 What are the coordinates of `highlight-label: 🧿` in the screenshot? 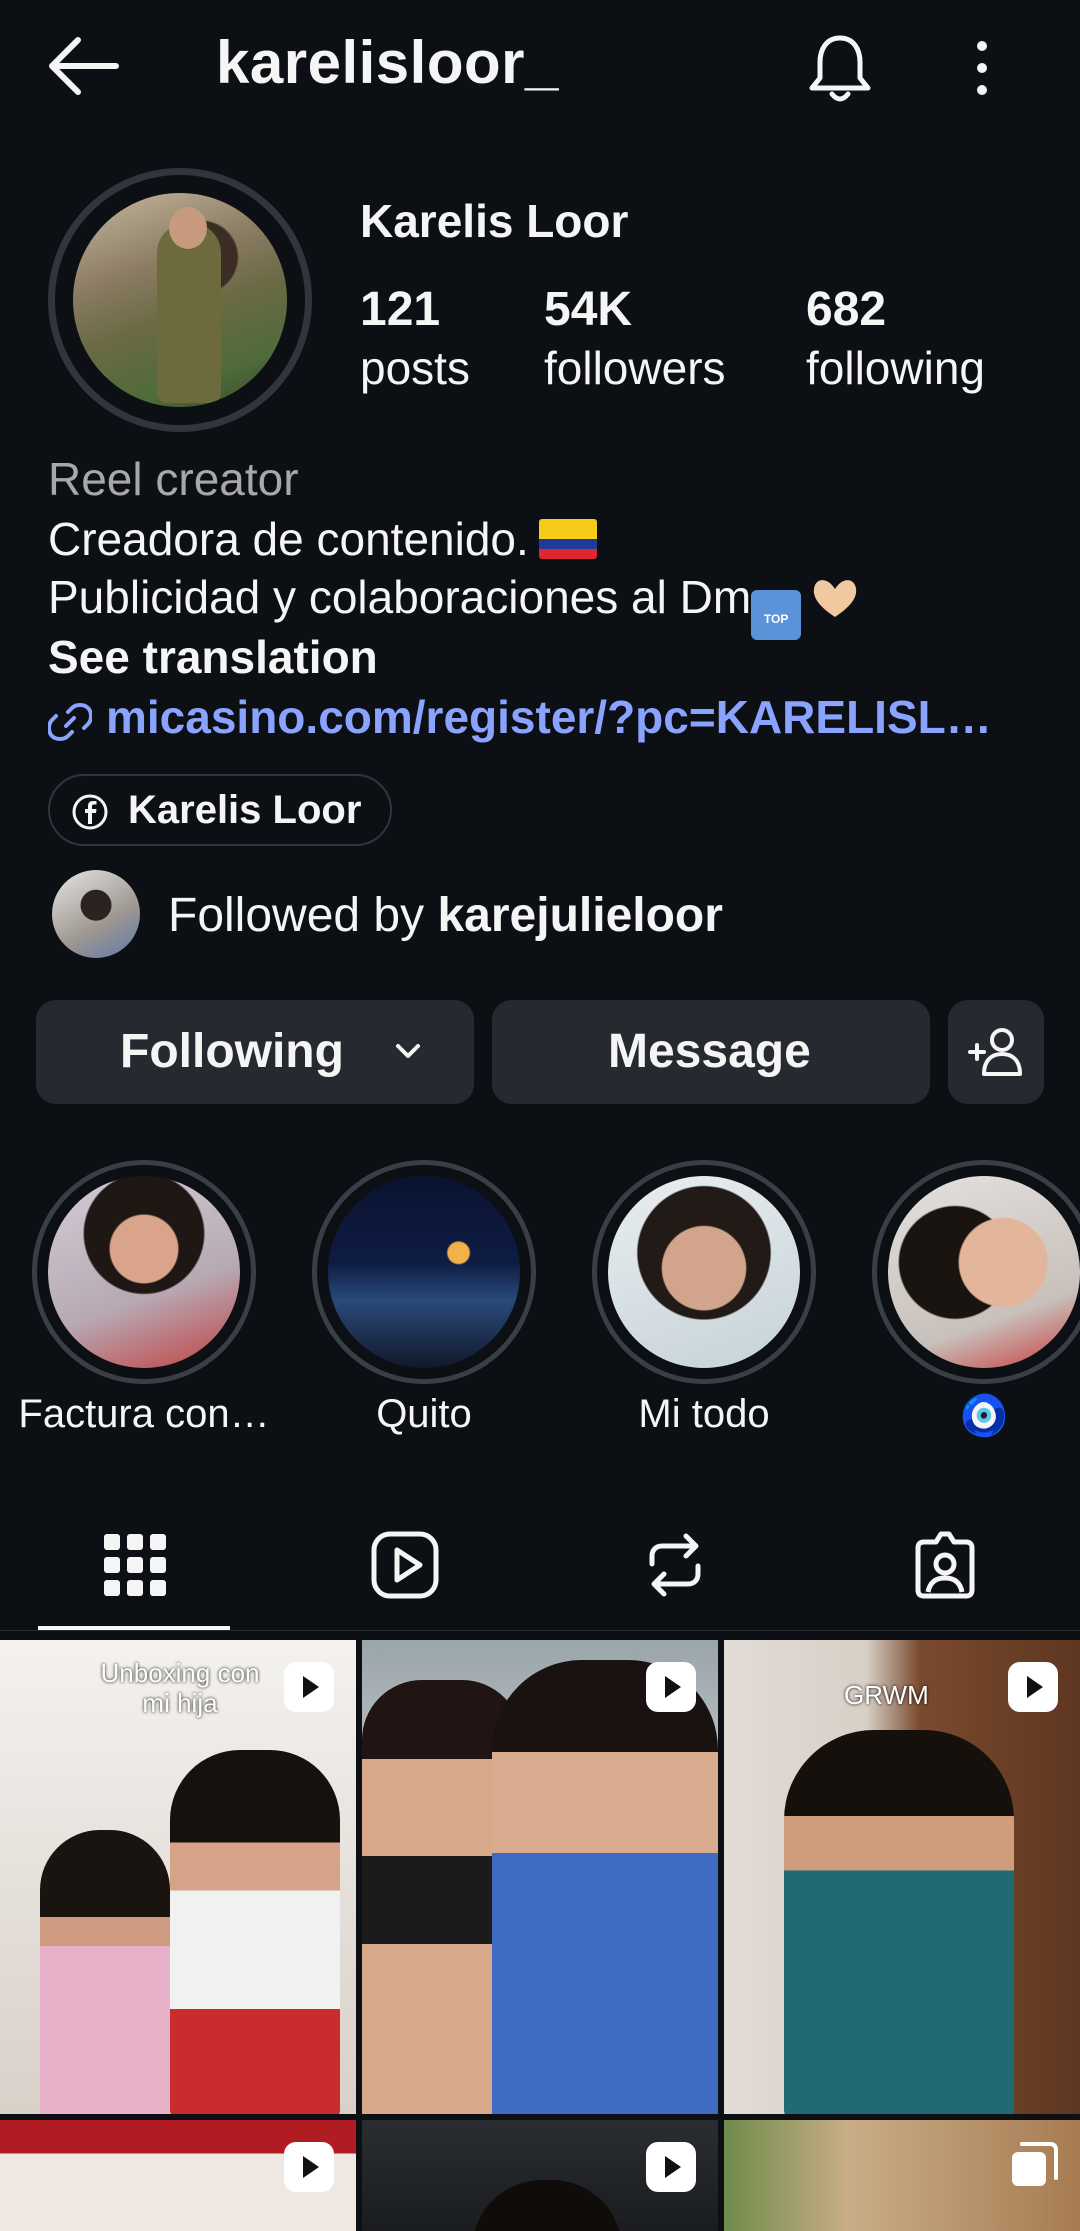 It's located at (984, 1416).